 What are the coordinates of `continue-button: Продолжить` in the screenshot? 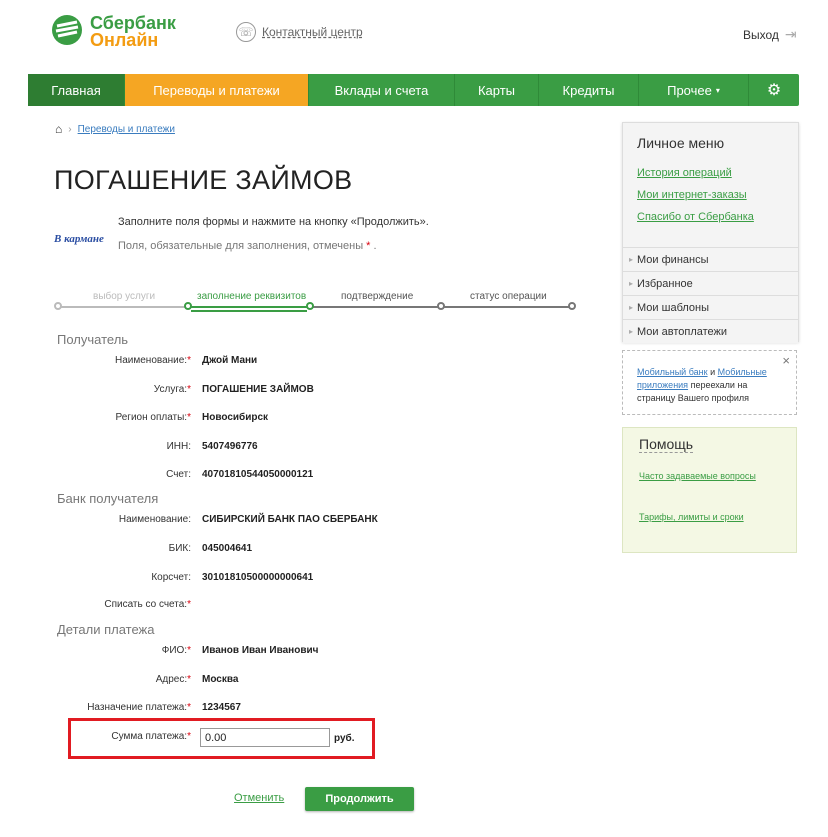 It's located at (359, 799).